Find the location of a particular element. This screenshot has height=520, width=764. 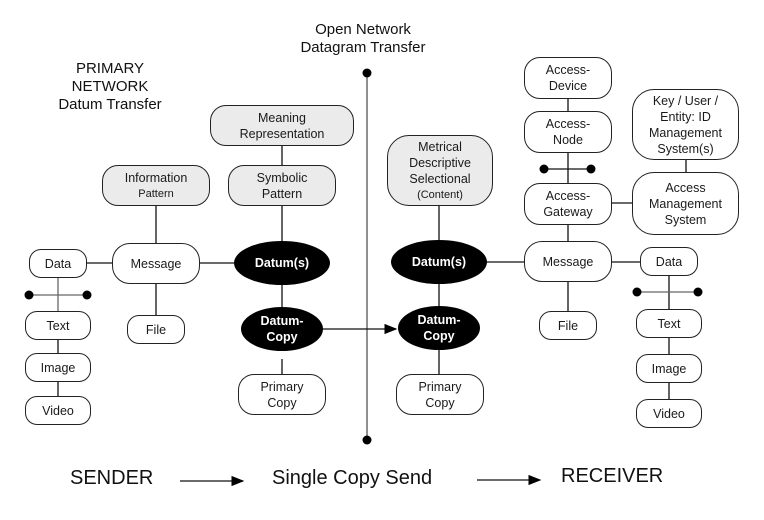

sender-file-node: File is located at coordinates (156, 329).